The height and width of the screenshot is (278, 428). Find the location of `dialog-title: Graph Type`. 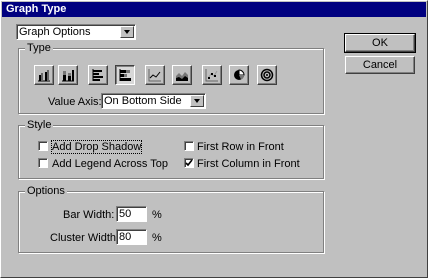

dialog-title: Graph Type is located at coordinates (214, 9).